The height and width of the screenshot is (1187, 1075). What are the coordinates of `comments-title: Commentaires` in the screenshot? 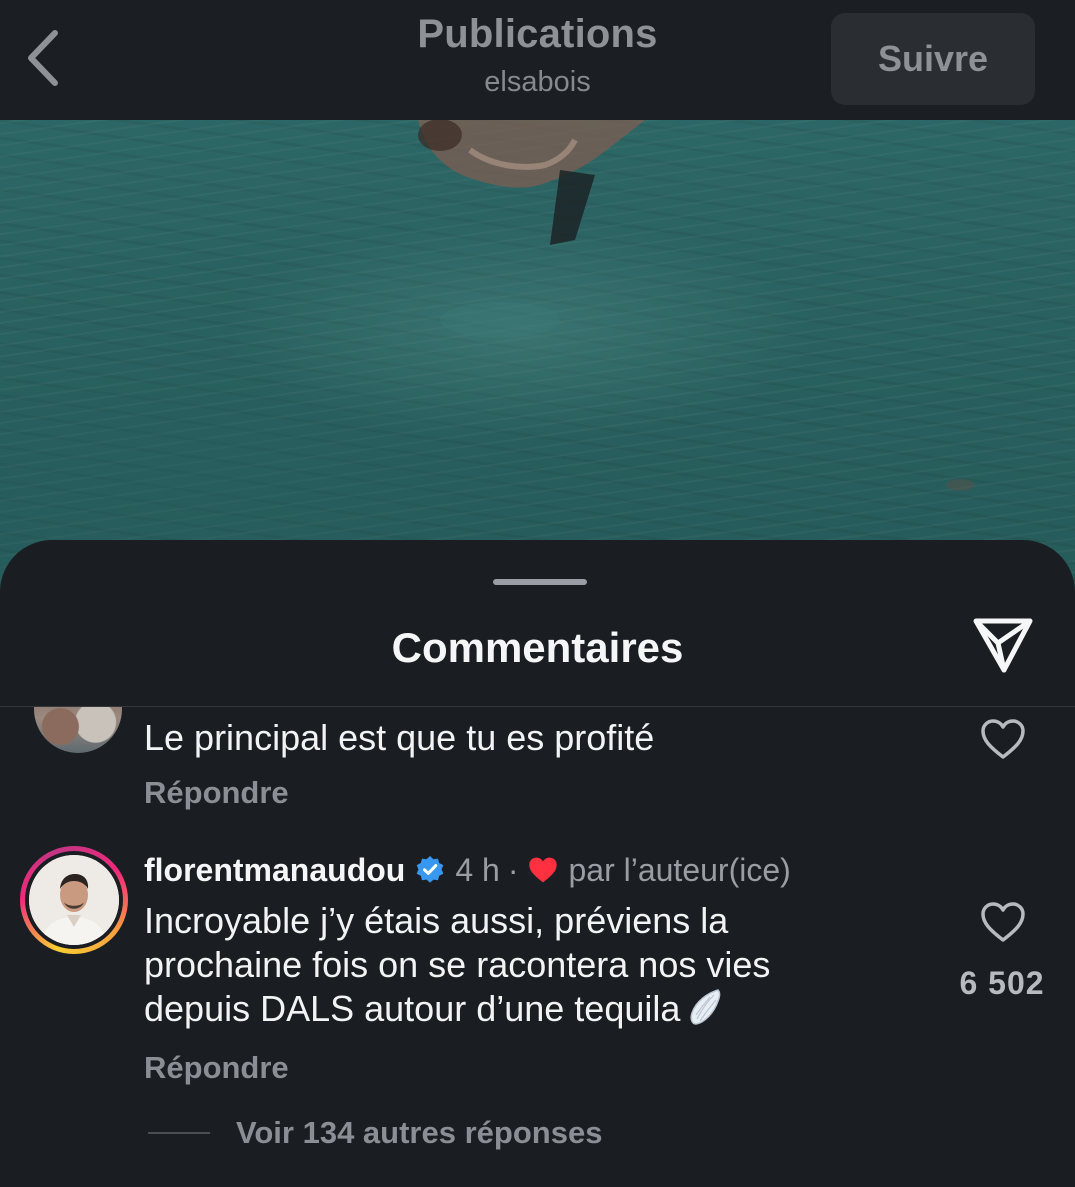 It's located at (537, 647).